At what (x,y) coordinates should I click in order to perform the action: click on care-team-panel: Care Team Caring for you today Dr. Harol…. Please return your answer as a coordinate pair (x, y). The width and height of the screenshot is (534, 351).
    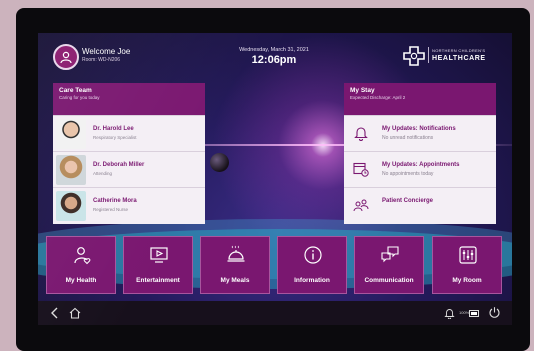
    Looking at the image, I should click on (129, 153).